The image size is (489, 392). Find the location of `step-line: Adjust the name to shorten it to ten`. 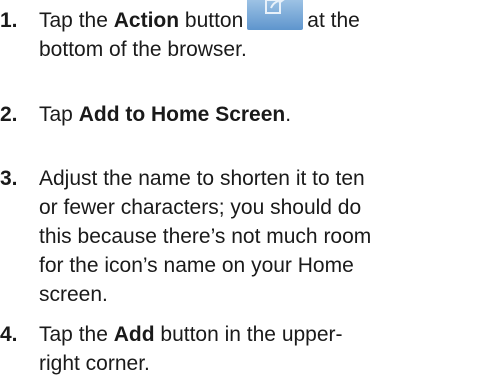

step-line: Adjust the name to shorten it to ten is located at coordinates (202, 178).